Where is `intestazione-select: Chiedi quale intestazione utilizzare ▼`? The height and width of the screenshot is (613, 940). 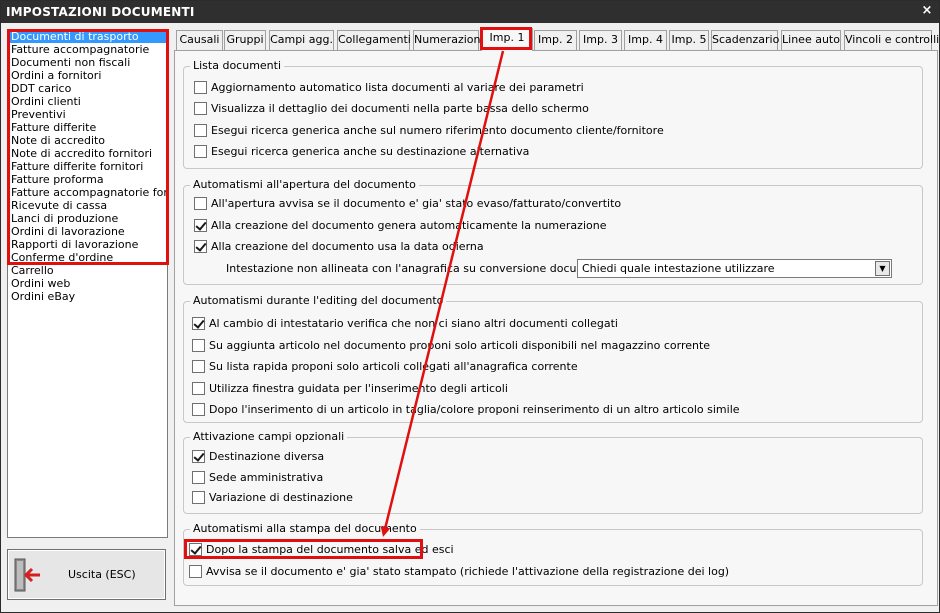
intestazione-select: Chiedi quale intestazione utilizzare ▼ is located at coordinates (734, 268).